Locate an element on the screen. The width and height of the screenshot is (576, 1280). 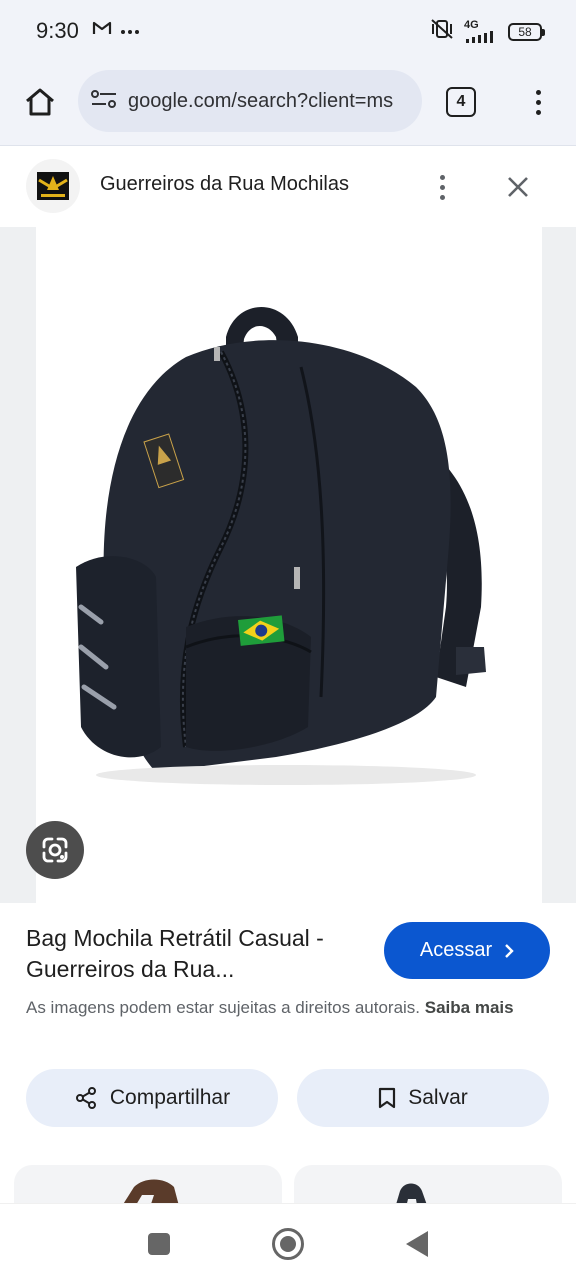
google-lens-button is located at coordinates (55, 850).